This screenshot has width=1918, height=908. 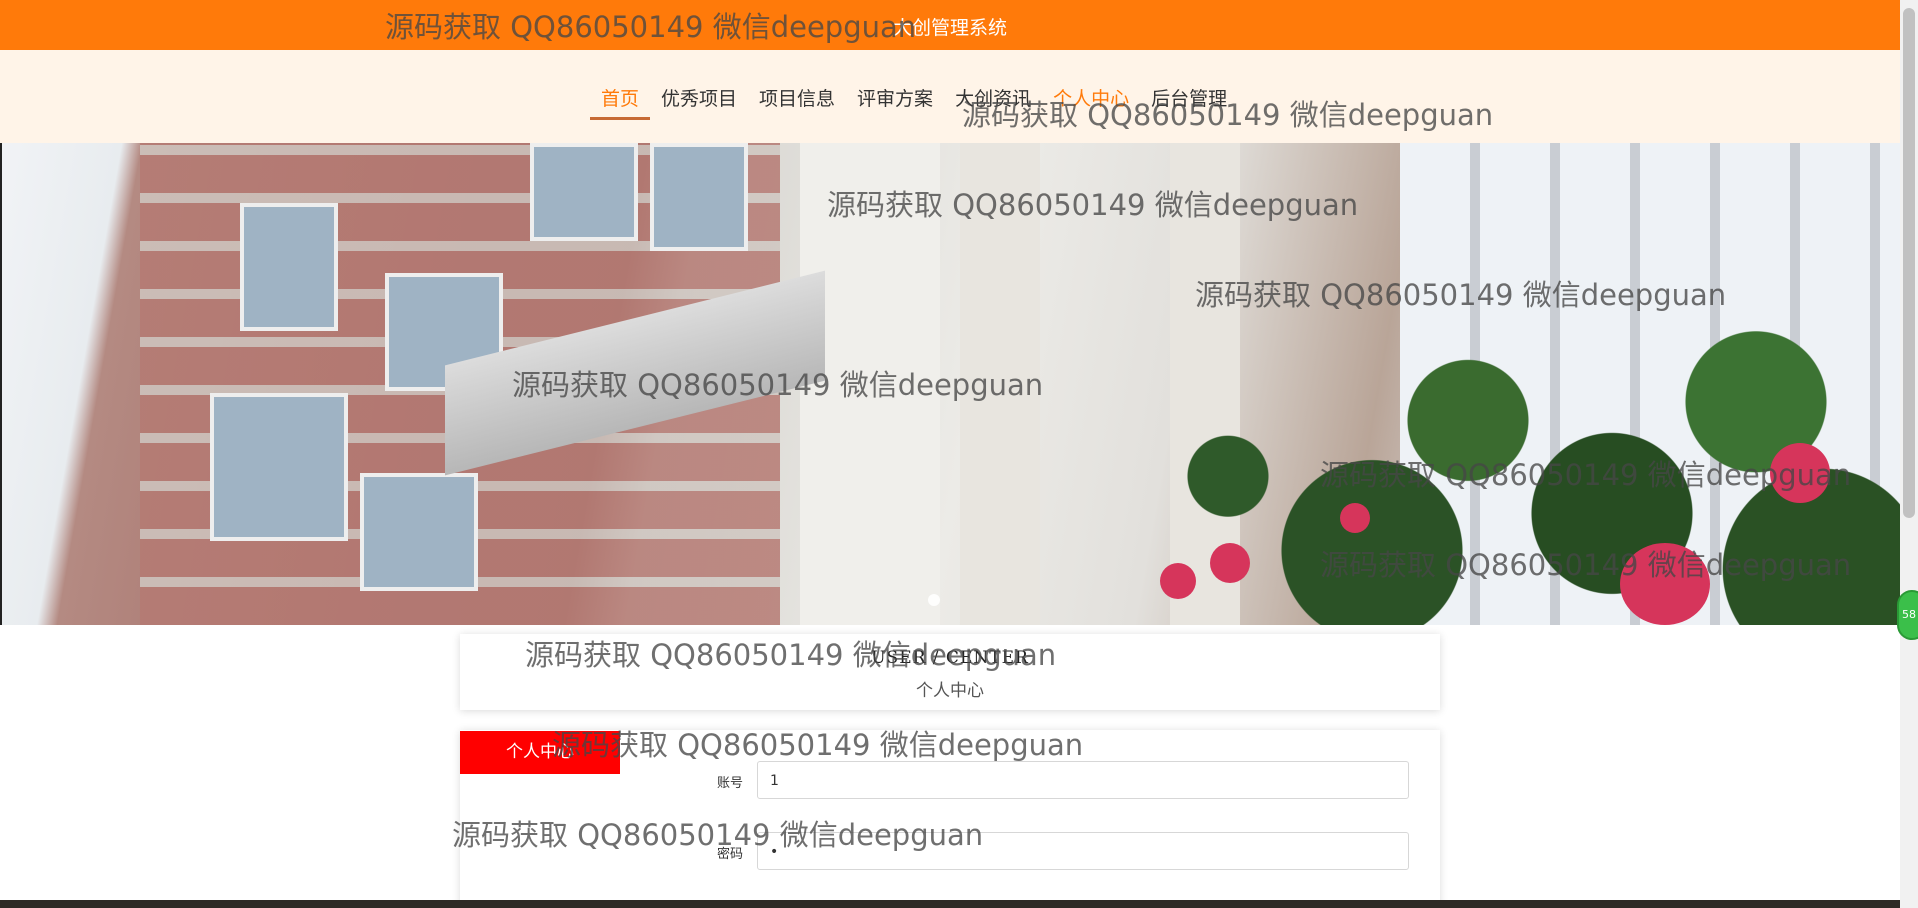 What do you see at coordinates (797, 102) in the screenshot?
I see `nav-item-project-info: 项目信息` at bounding box center [797, 102].